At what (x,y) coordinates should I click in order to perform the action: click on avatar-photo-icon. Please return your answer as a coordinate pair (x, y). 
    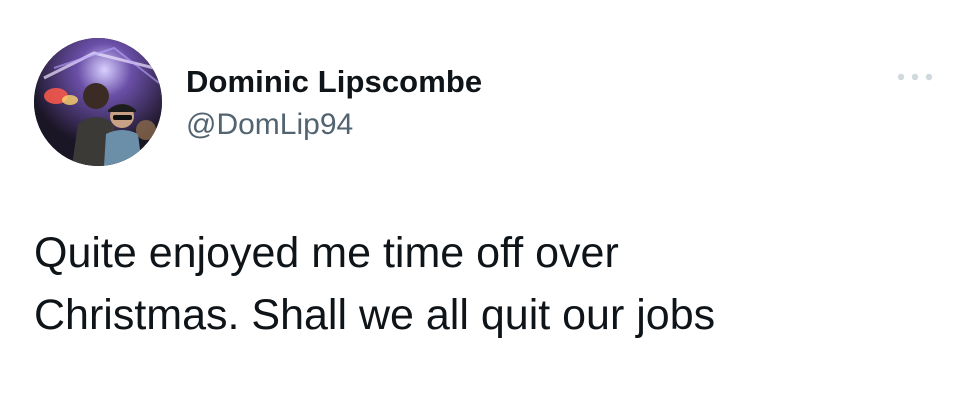
    Looking at the image, I should click on (98, 102).